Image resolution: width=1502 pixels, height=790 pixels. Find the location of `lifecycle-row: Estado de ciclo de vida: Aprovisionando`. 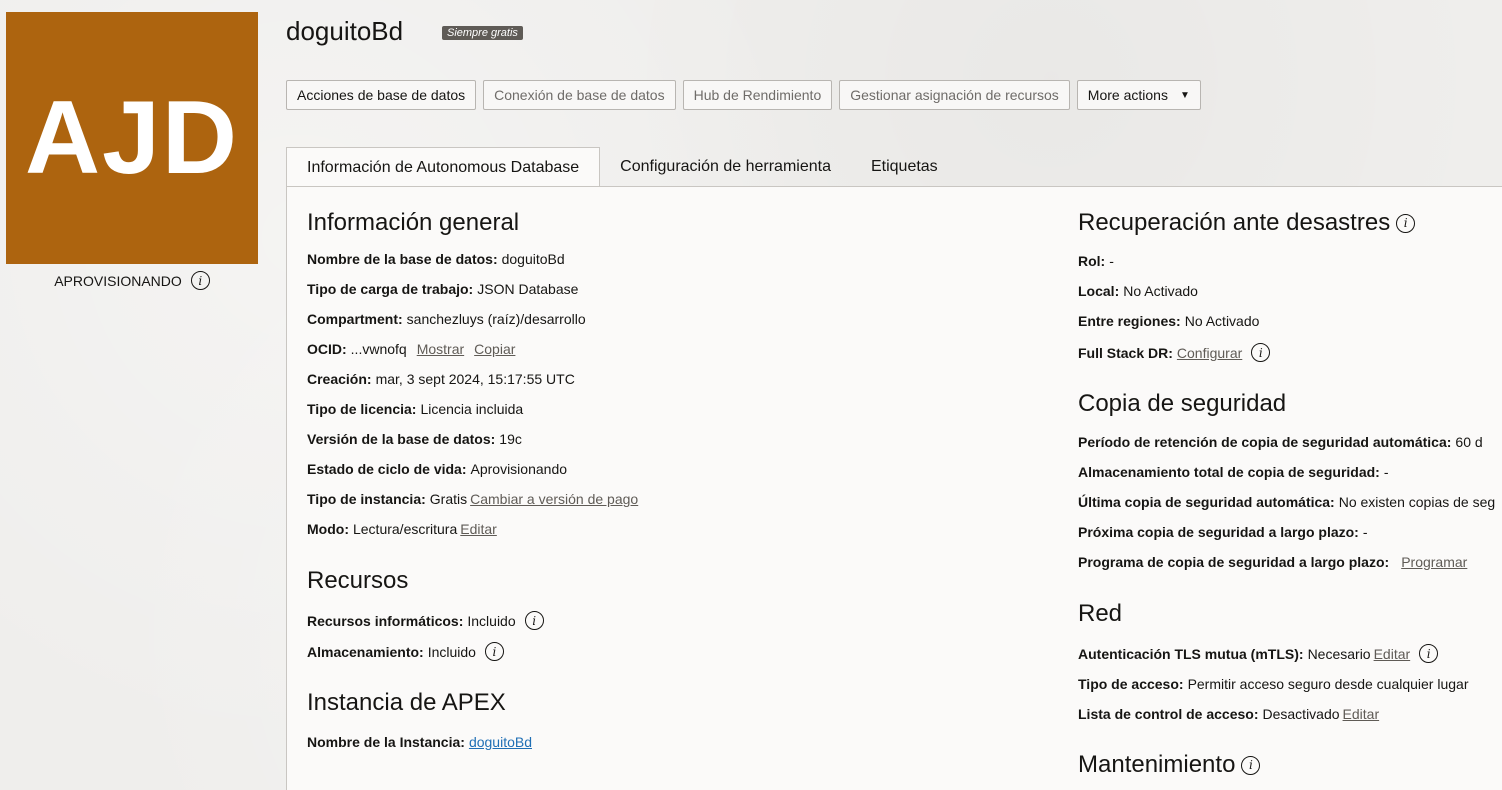

lifecycle-row: Estado de ciclo de vida: Aprovisionando is located at coordinates (437, 469).